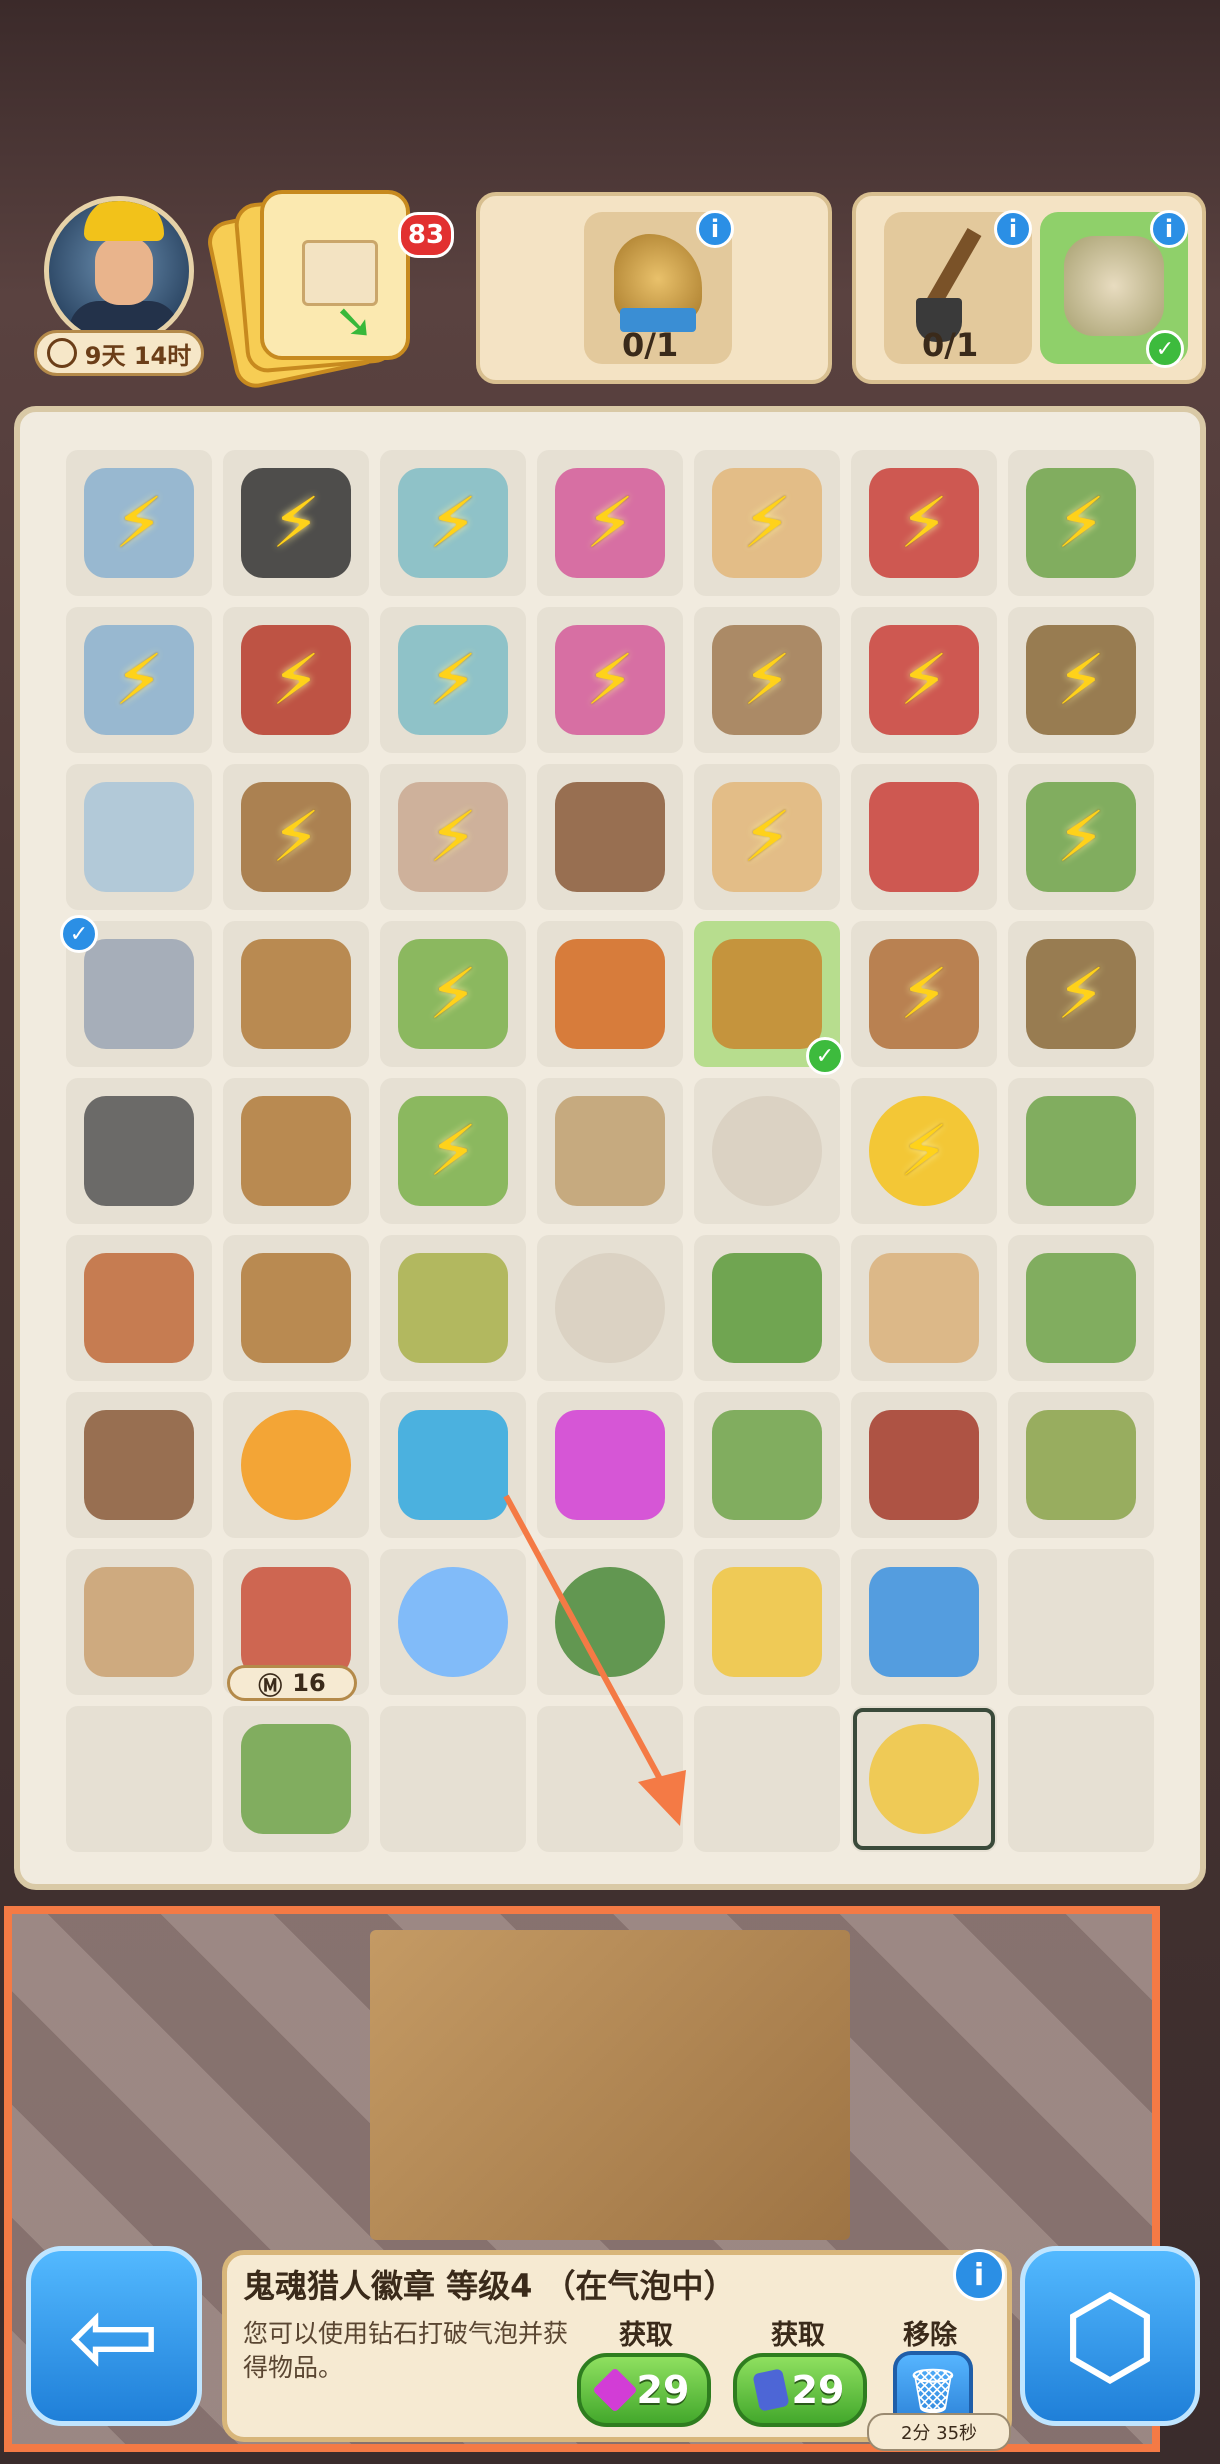 Image resolution: width=1220 pixels, height=2464 pixels. I want to click on inventory-box-button: ⬡, so click(1110, 2336).